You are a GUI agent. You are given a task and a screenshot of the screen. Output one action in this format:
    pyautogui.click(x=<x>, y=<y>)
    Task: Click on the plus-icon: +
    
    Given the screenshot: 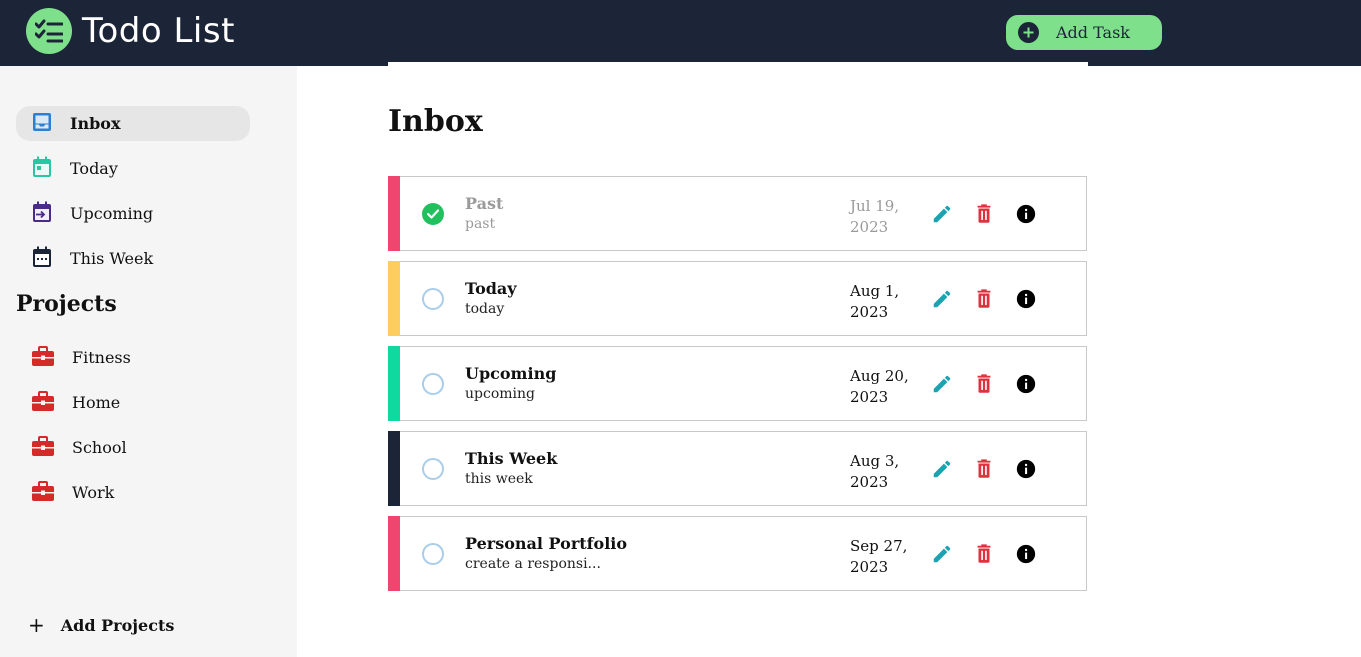 What is the action you would take?
    pyautogui.click(x=36, y=625)
    